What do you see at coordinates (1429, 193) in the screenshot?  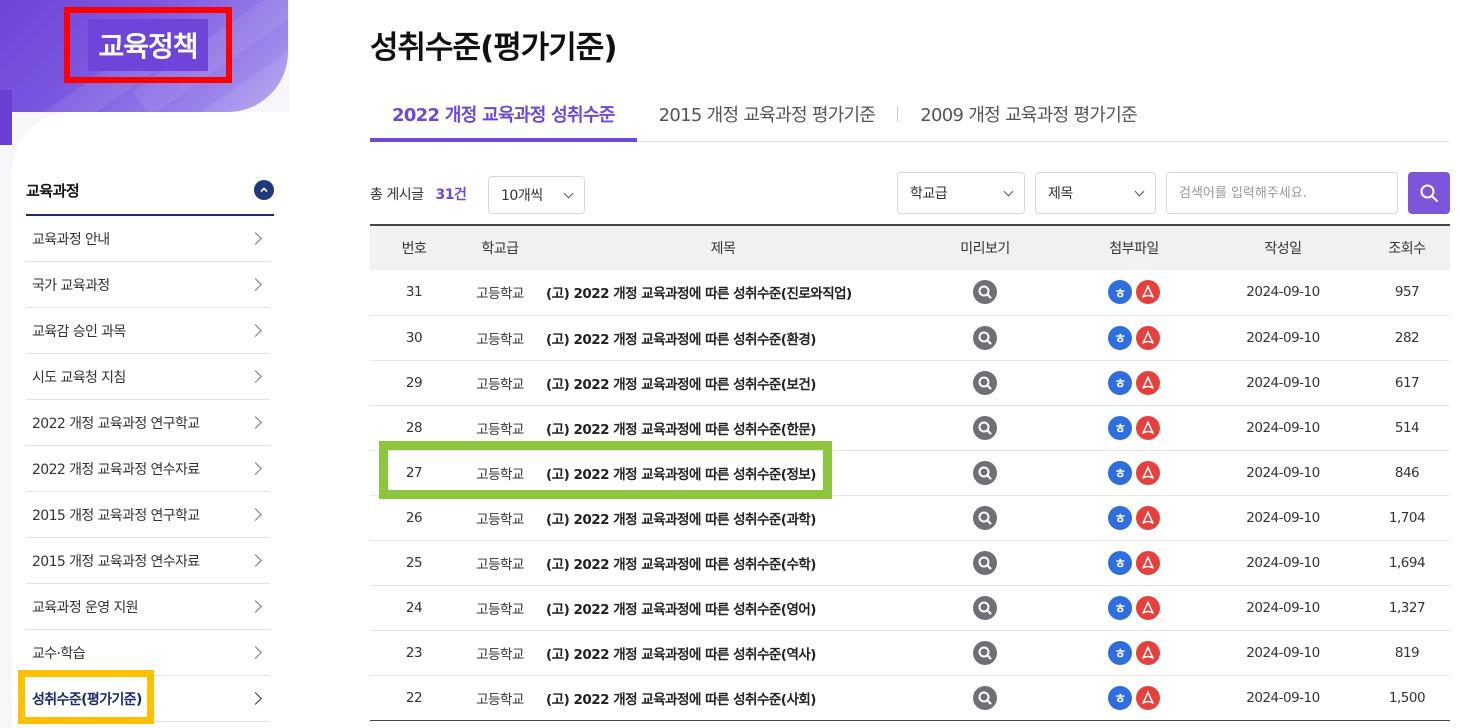 I see `search-button` at bounding box center [1429, 193].